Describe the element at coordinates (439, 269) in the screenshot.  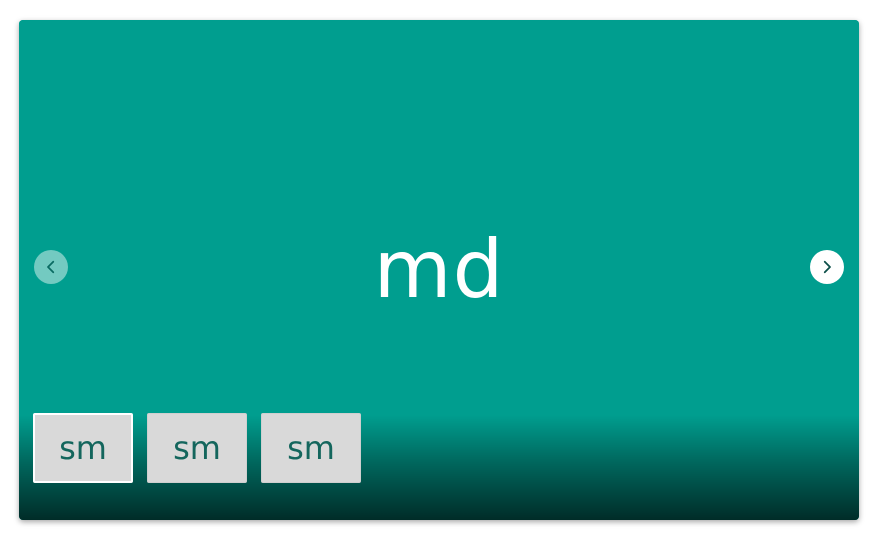
I see `slide-label: md` at that location.